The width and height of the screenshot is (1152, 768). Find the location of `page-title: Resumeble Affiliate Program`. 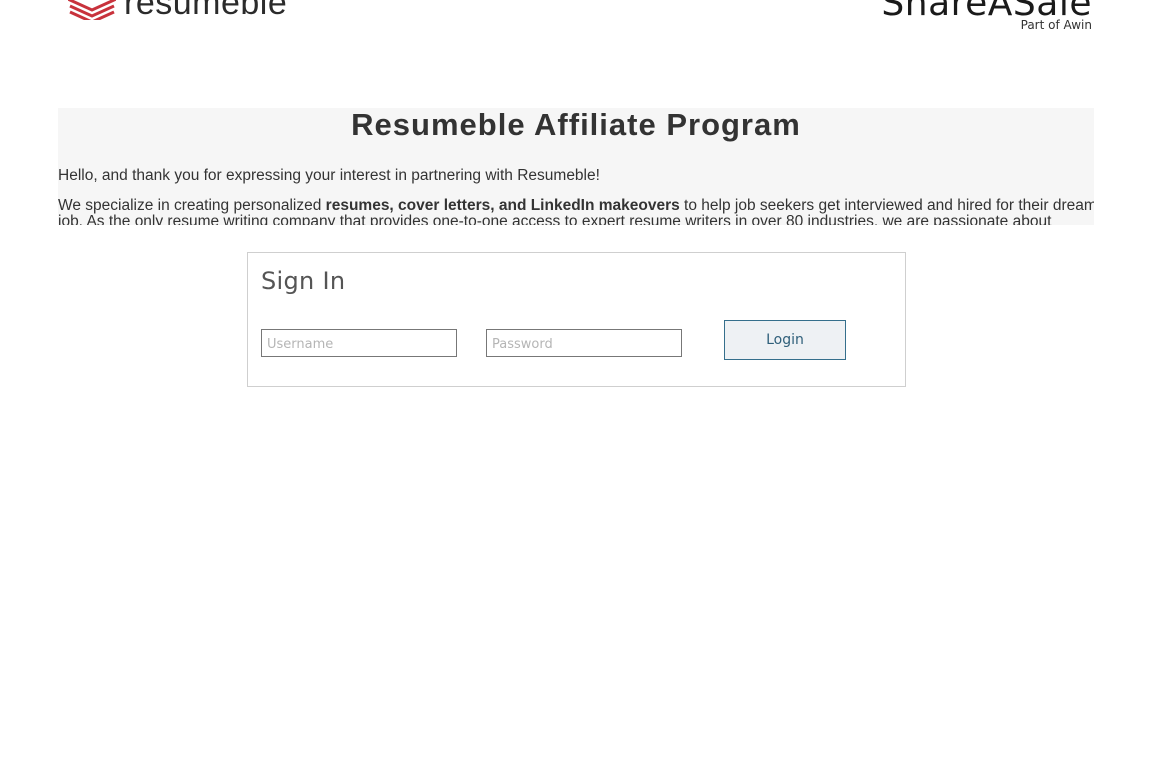

page-title: Resumeble Affiliate Program is located at coordinates (576, 125).